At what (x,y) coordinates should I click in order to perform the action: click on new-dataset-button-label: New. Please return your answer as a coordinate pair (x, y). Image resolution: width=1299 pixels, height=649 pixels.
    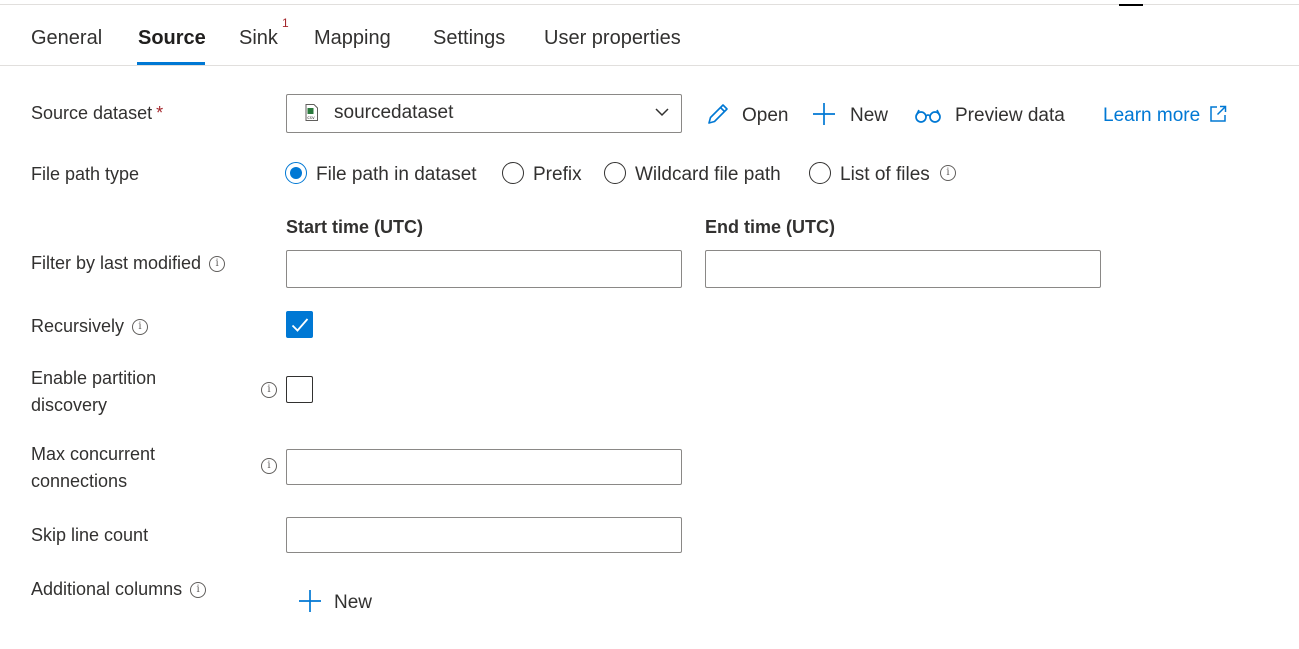
    Looking at the image, I should click on (869, 115).